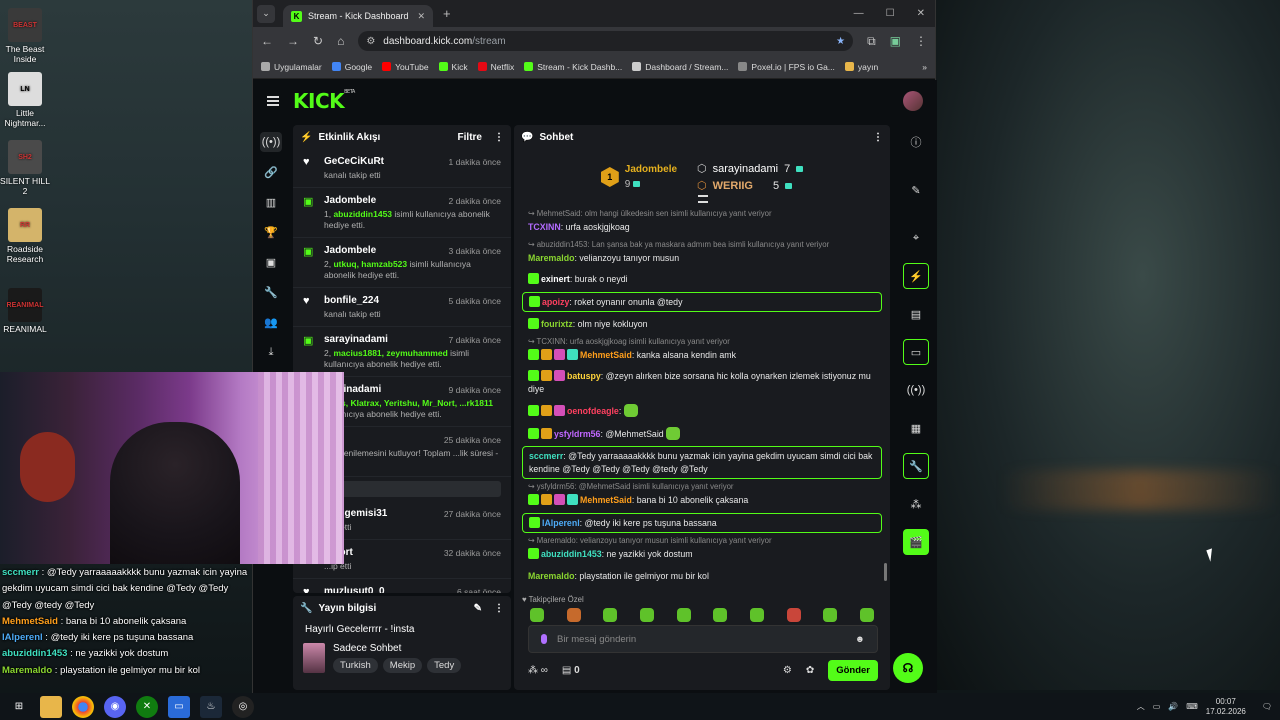  I want to click on bookmark-item: yayın, so click(861, 67).